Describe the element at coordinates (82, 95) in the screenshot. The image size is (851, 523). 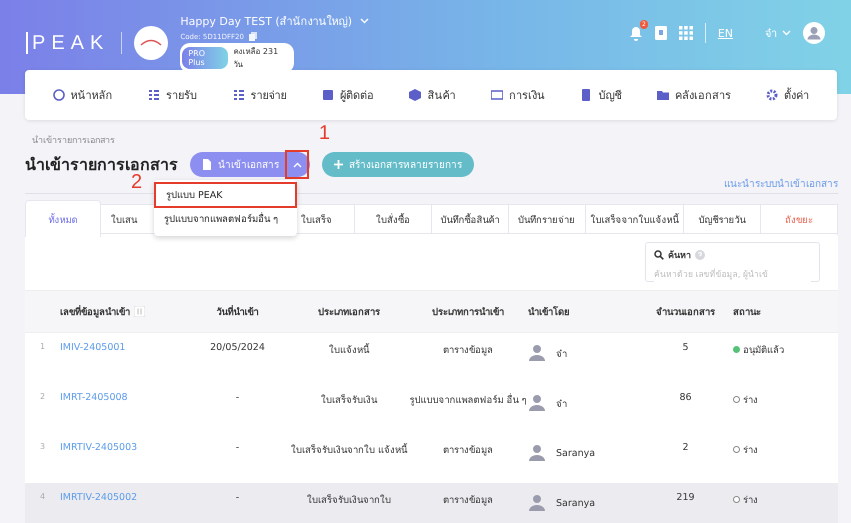
I see `nav-item: หน้าหลัก` at that location.